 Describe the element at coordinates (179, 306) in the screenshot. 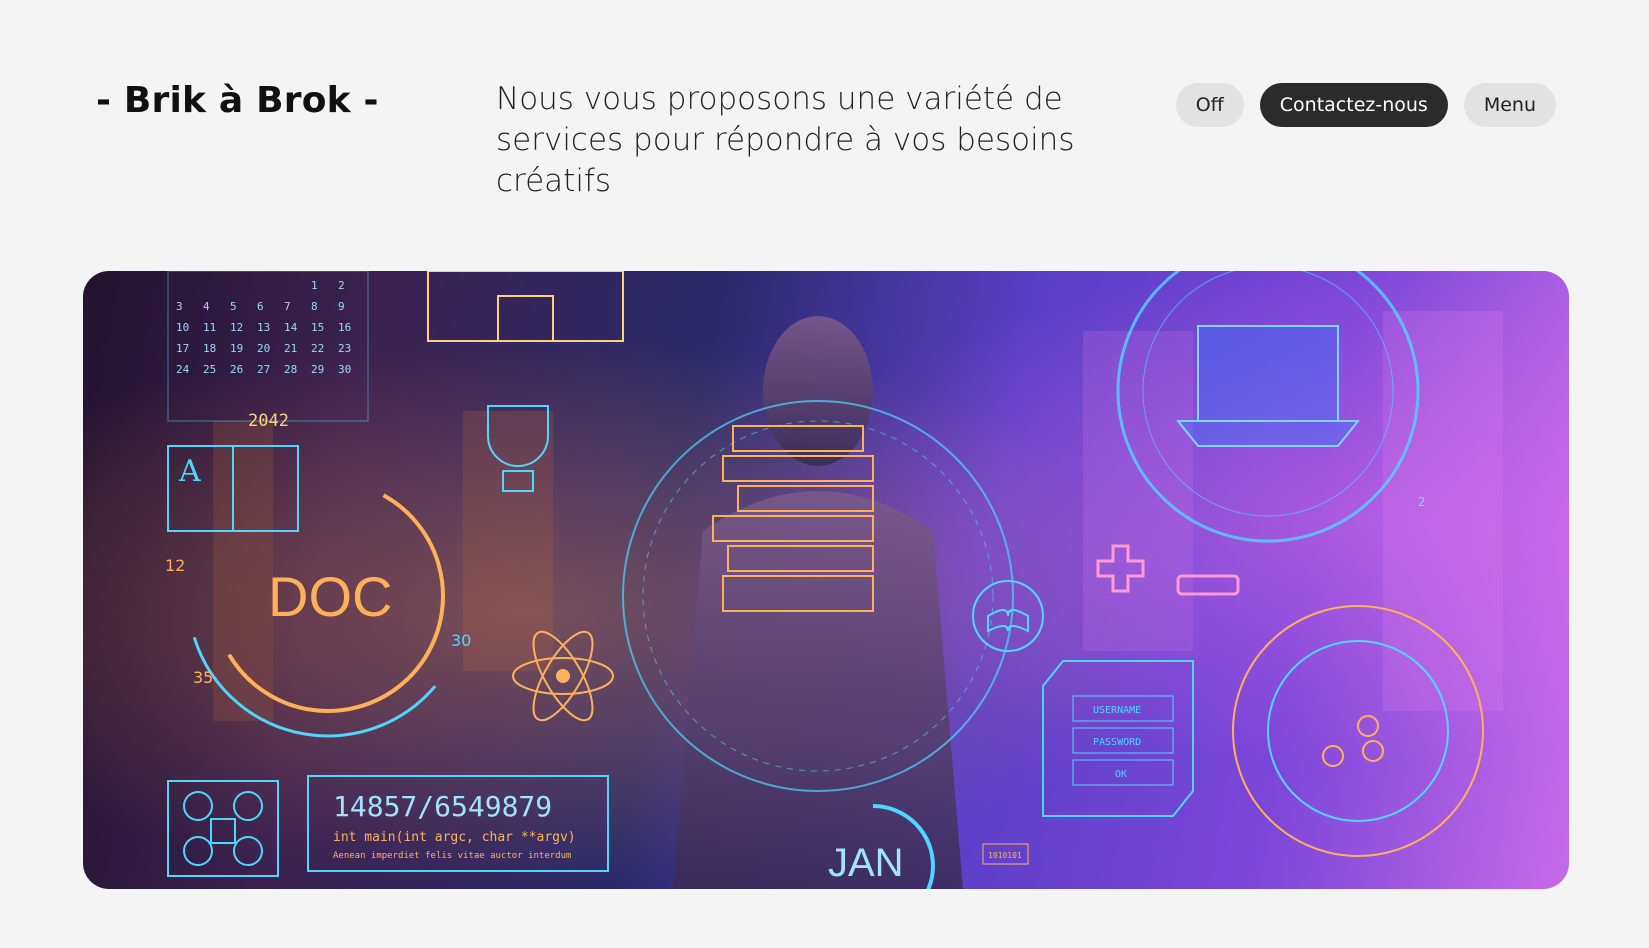

I see `calendar-day: 3` at that location.